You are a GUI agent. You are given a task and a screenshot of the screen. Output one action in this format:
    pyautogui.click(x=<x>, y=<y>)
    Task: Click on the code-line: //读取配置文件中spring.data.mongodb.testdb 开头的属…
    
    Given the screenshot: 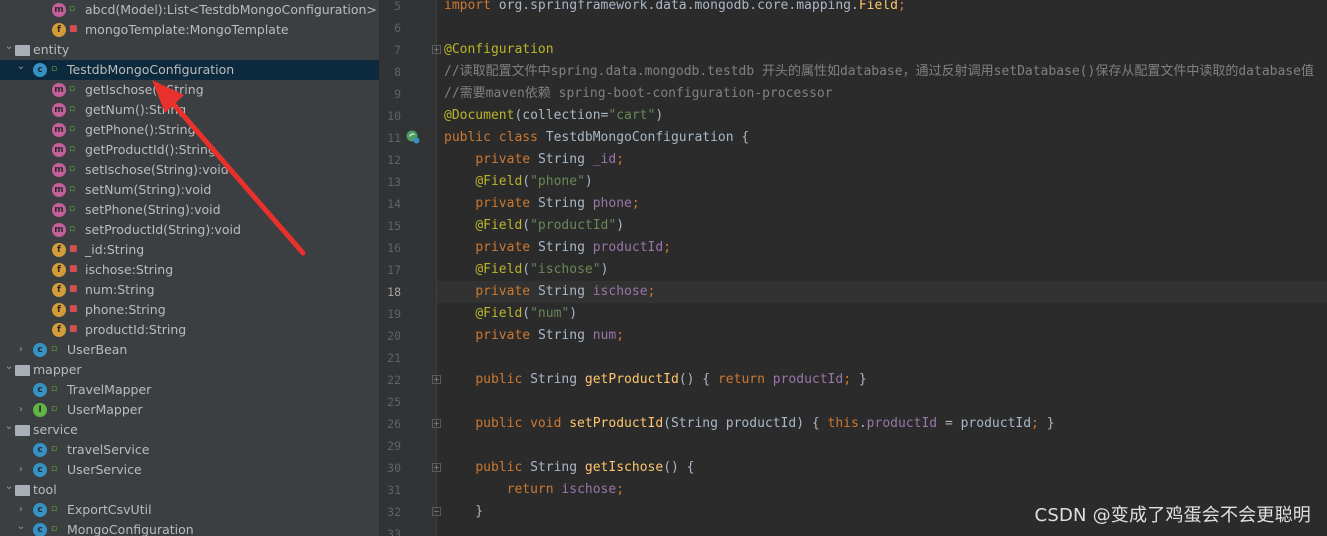 What is the action you would take?
    pyautogui.click(x=879, y=72)
    